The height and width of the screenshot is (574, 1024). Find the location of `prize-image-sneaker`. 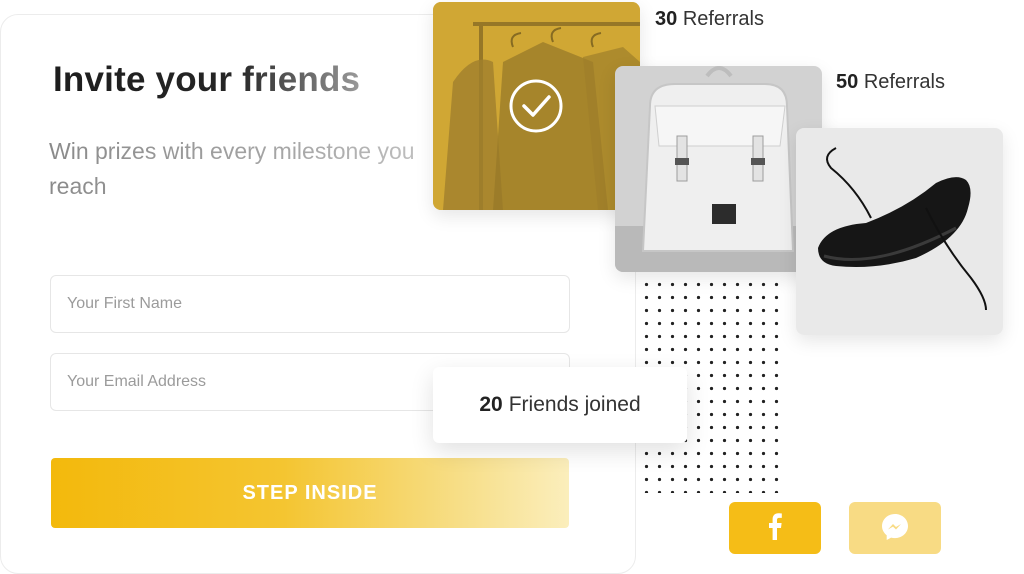

prize-image-sneaker is located at coordinates (899, 231).